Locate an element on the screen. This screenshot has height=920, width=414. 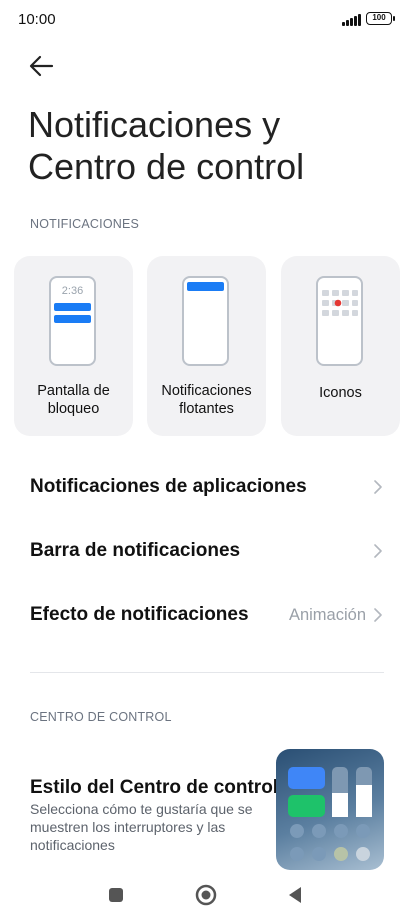
row-app-notifications: Notificaciones de aplicaciones is located at coordinates (207, 487).